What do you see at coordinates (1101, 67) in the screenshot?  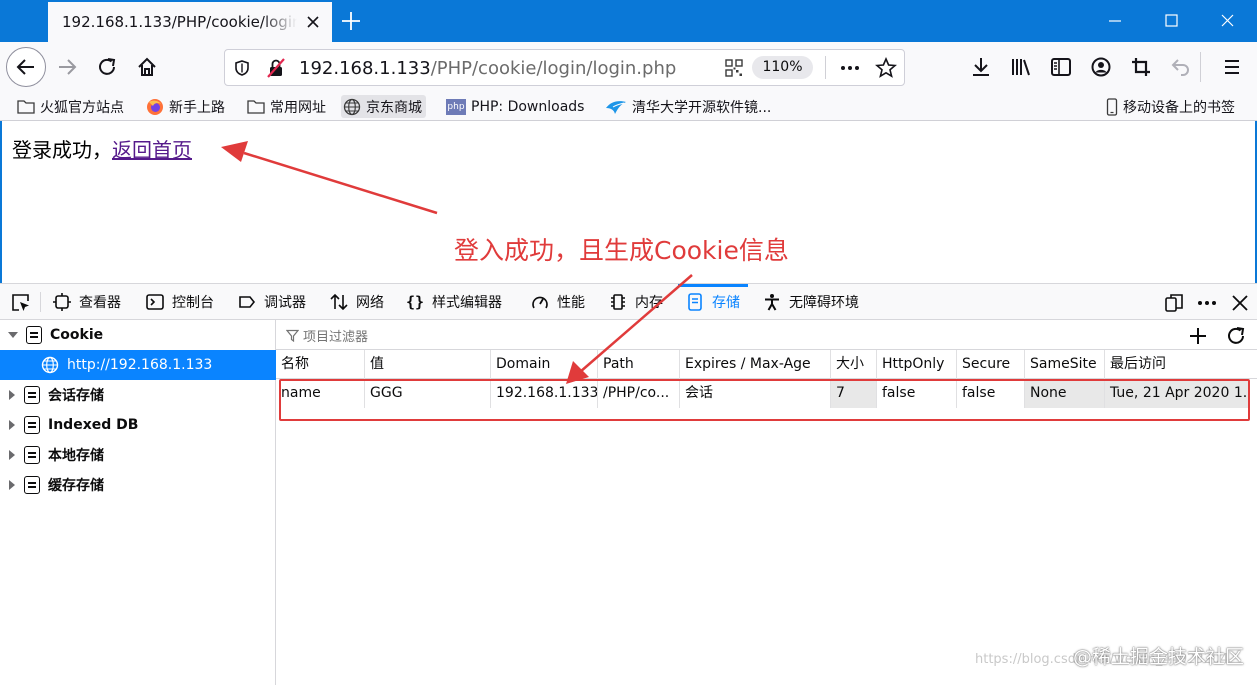 I see `account-button` at bounding box center [1101, 67].